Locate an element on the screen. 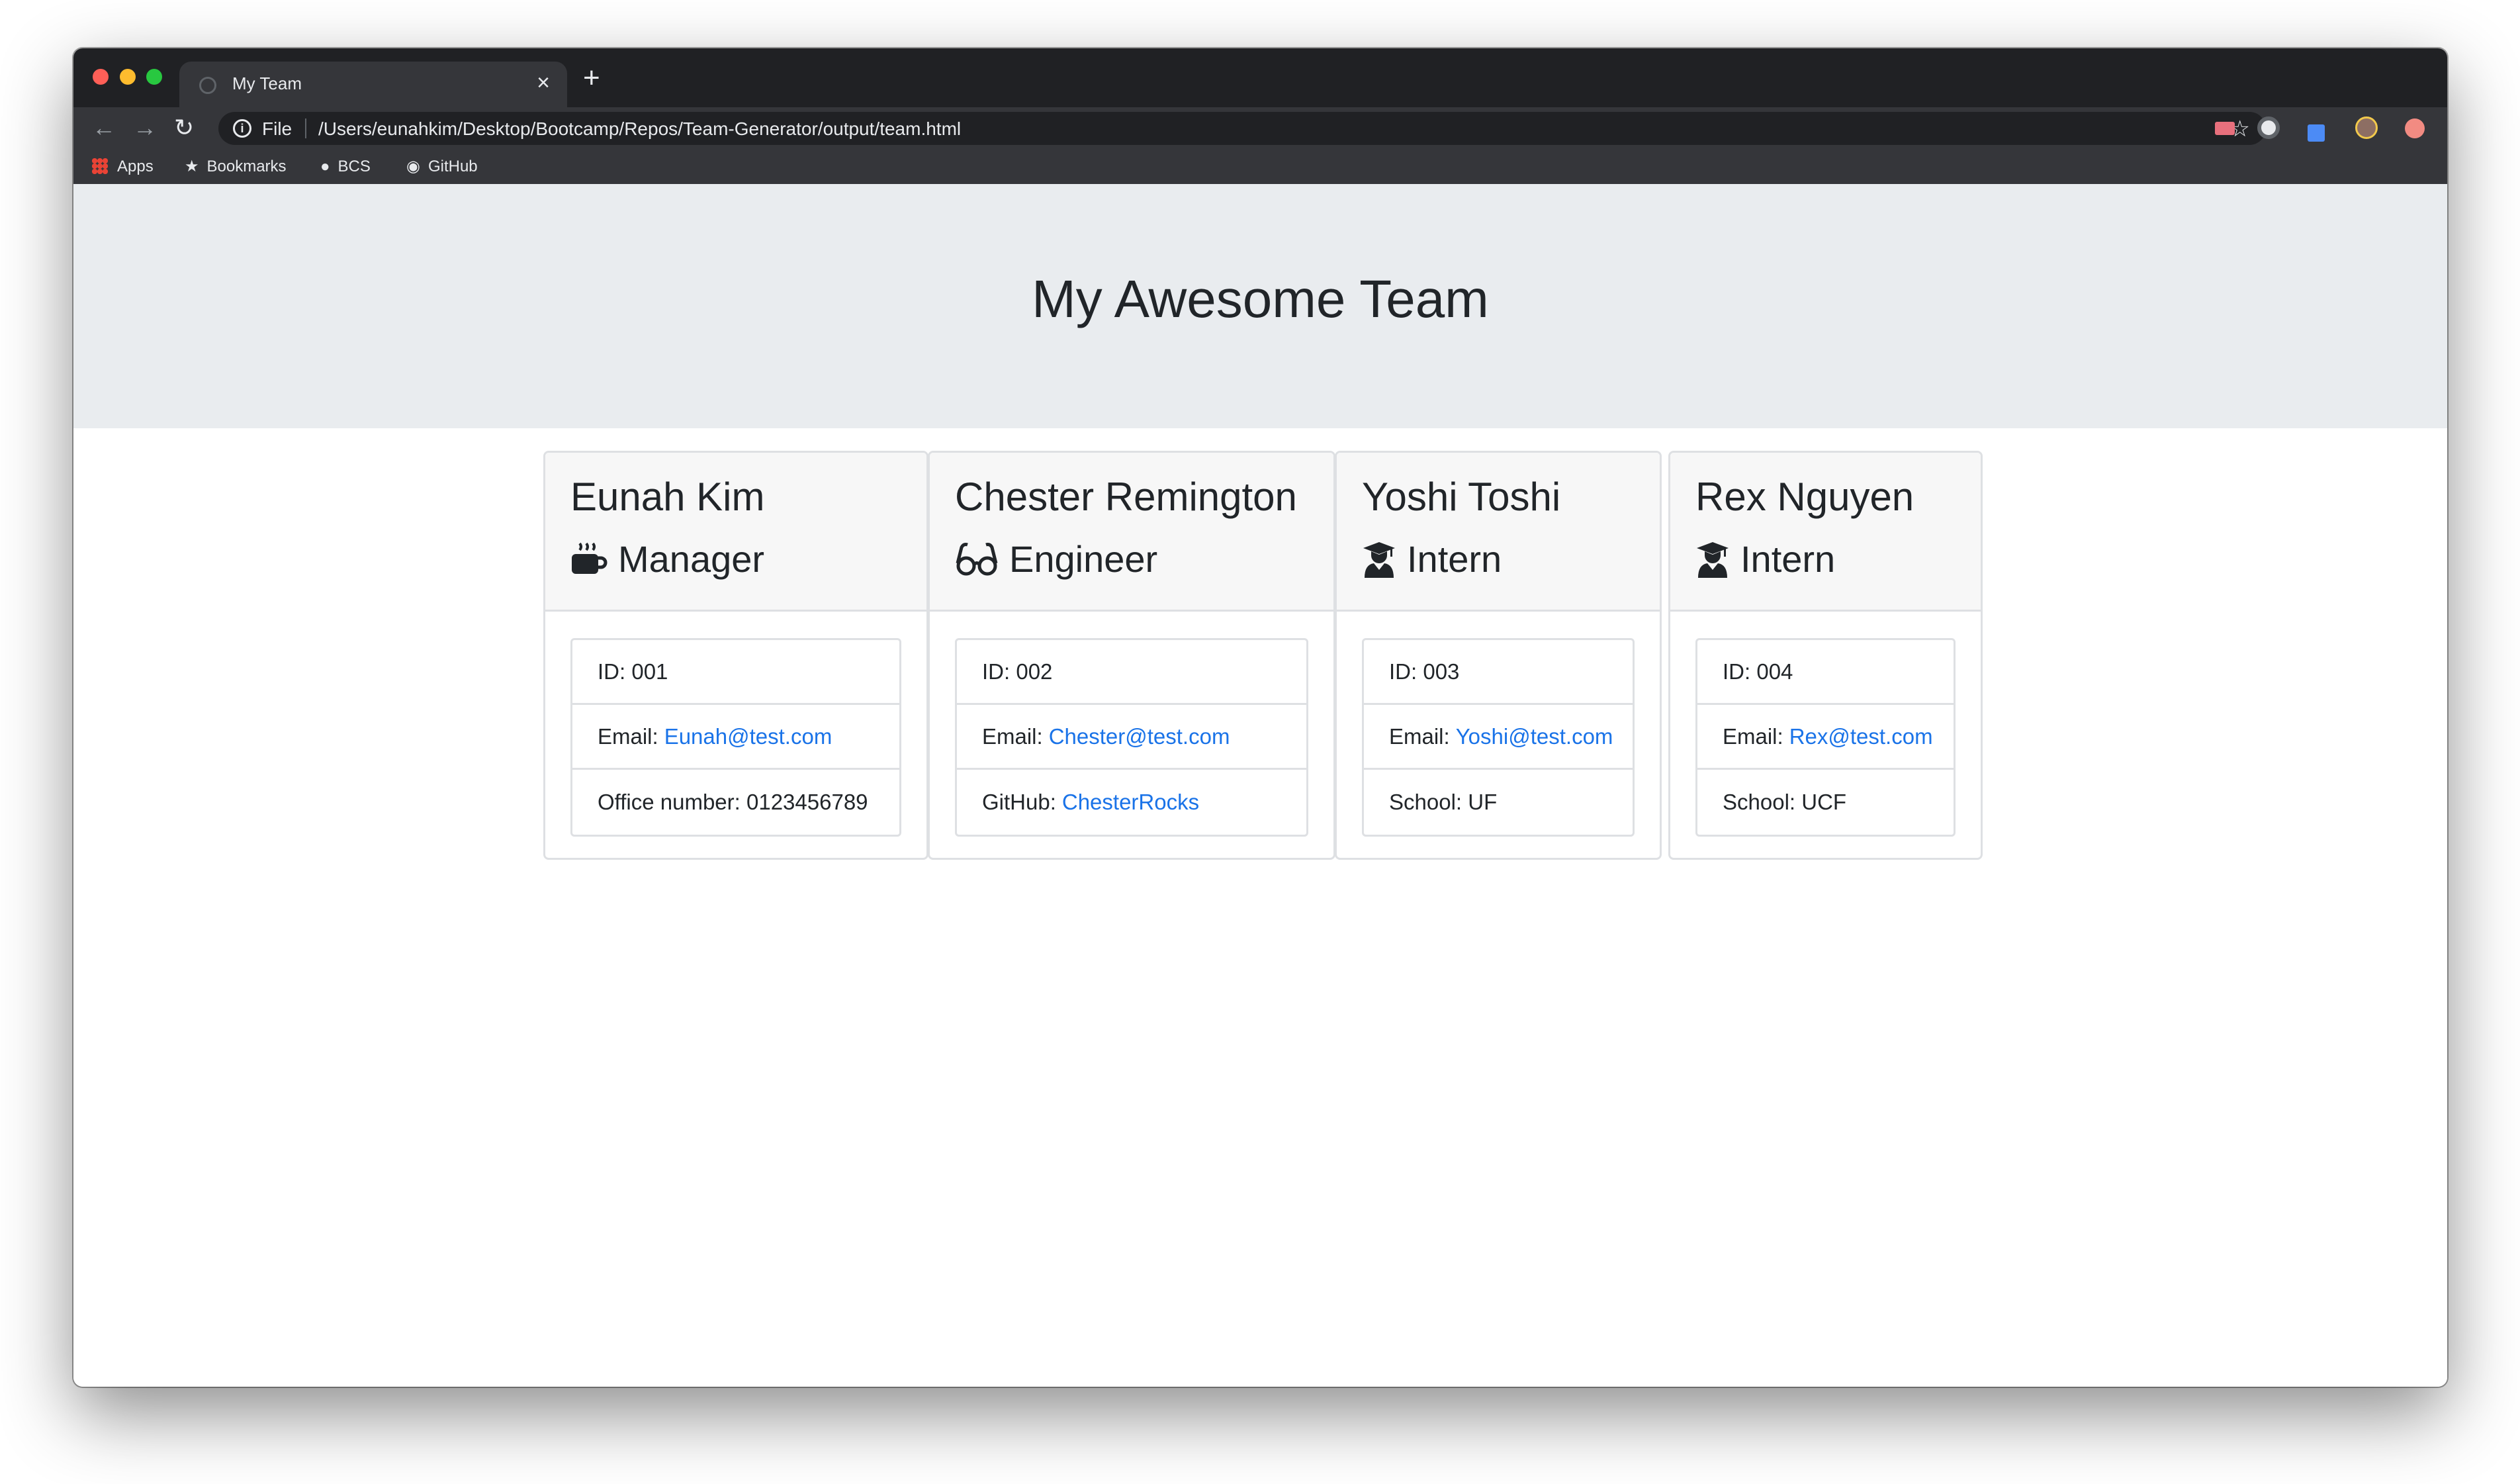  email-link: Yoshi@test.com is located at coordinates (1534, 736).